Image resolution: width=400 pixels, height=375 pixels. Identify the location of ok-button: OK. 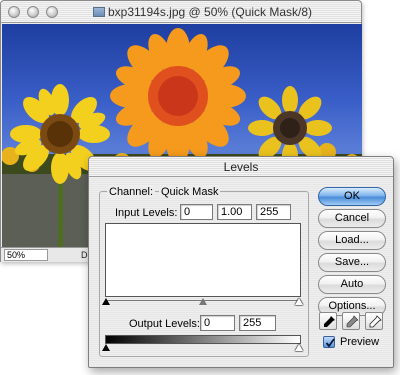
(352, 196).